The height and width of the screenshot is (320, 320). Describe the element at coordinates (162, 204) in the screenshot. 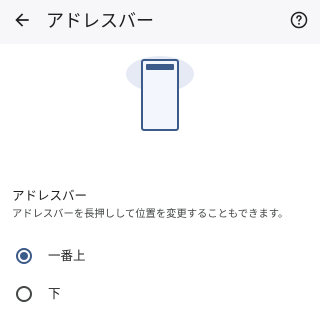

I see `address-bar-setting: アドレスバー アドレスバーを長押しして位置を変更することもできます。` at that location.